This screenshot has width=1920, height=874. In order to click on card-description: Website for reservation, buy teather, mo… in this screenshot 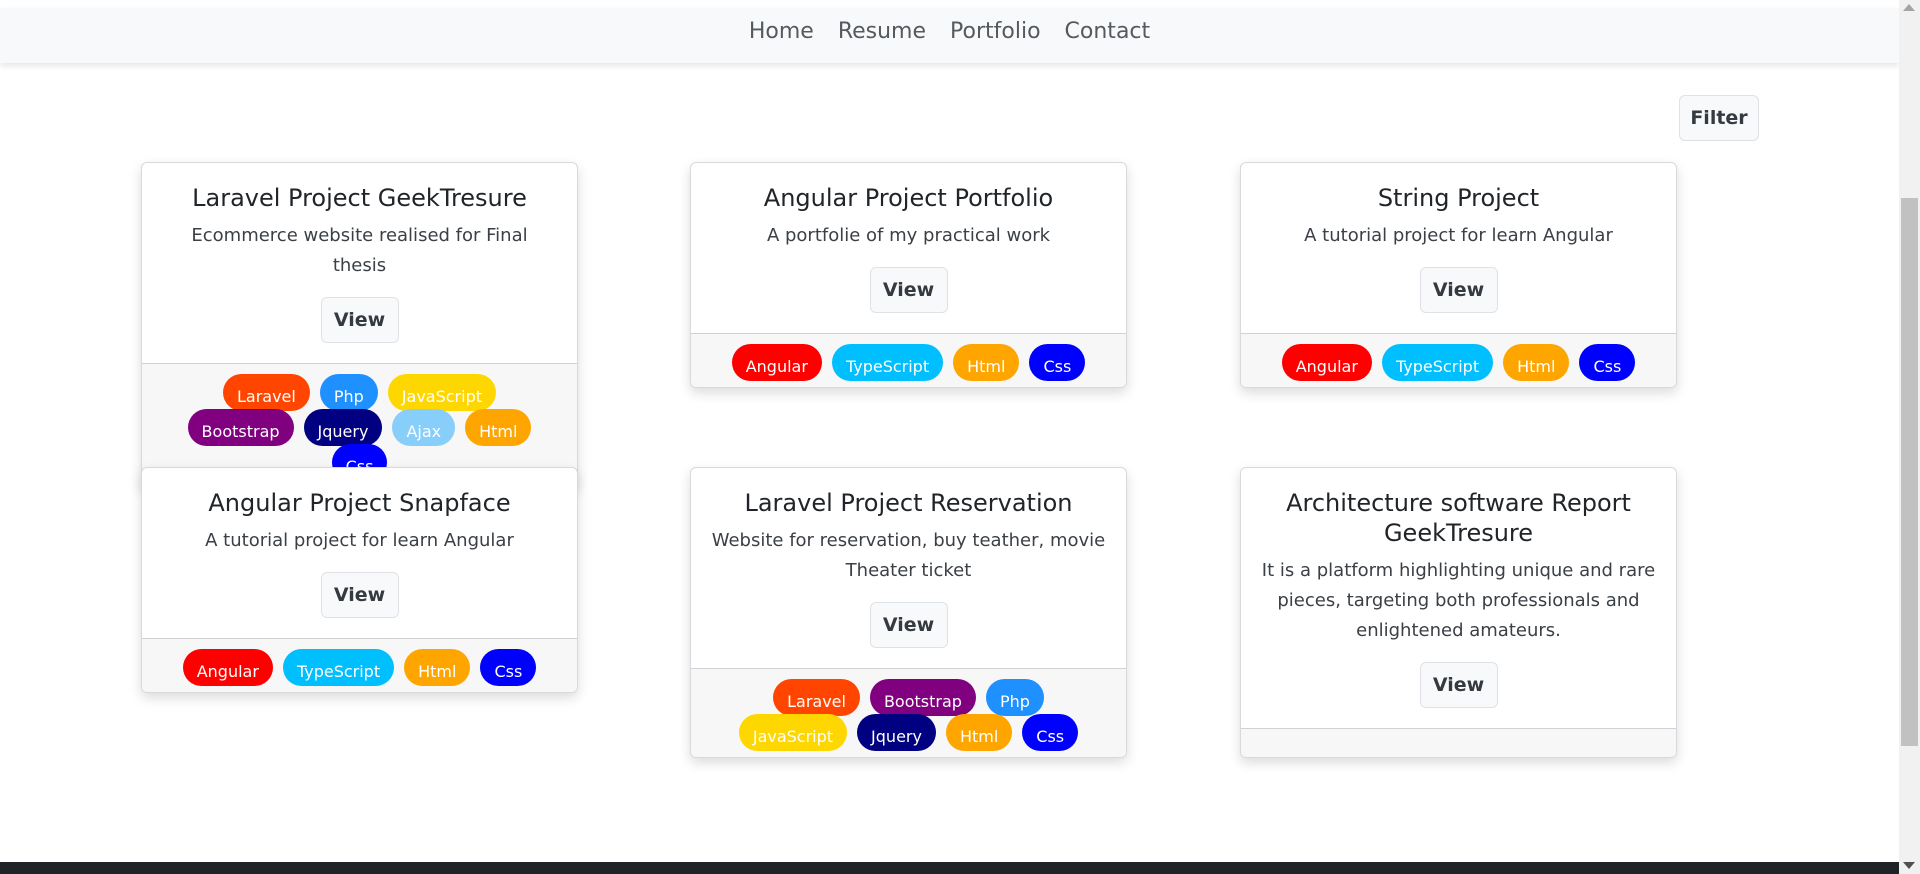, I will do `click(908, 555)`.